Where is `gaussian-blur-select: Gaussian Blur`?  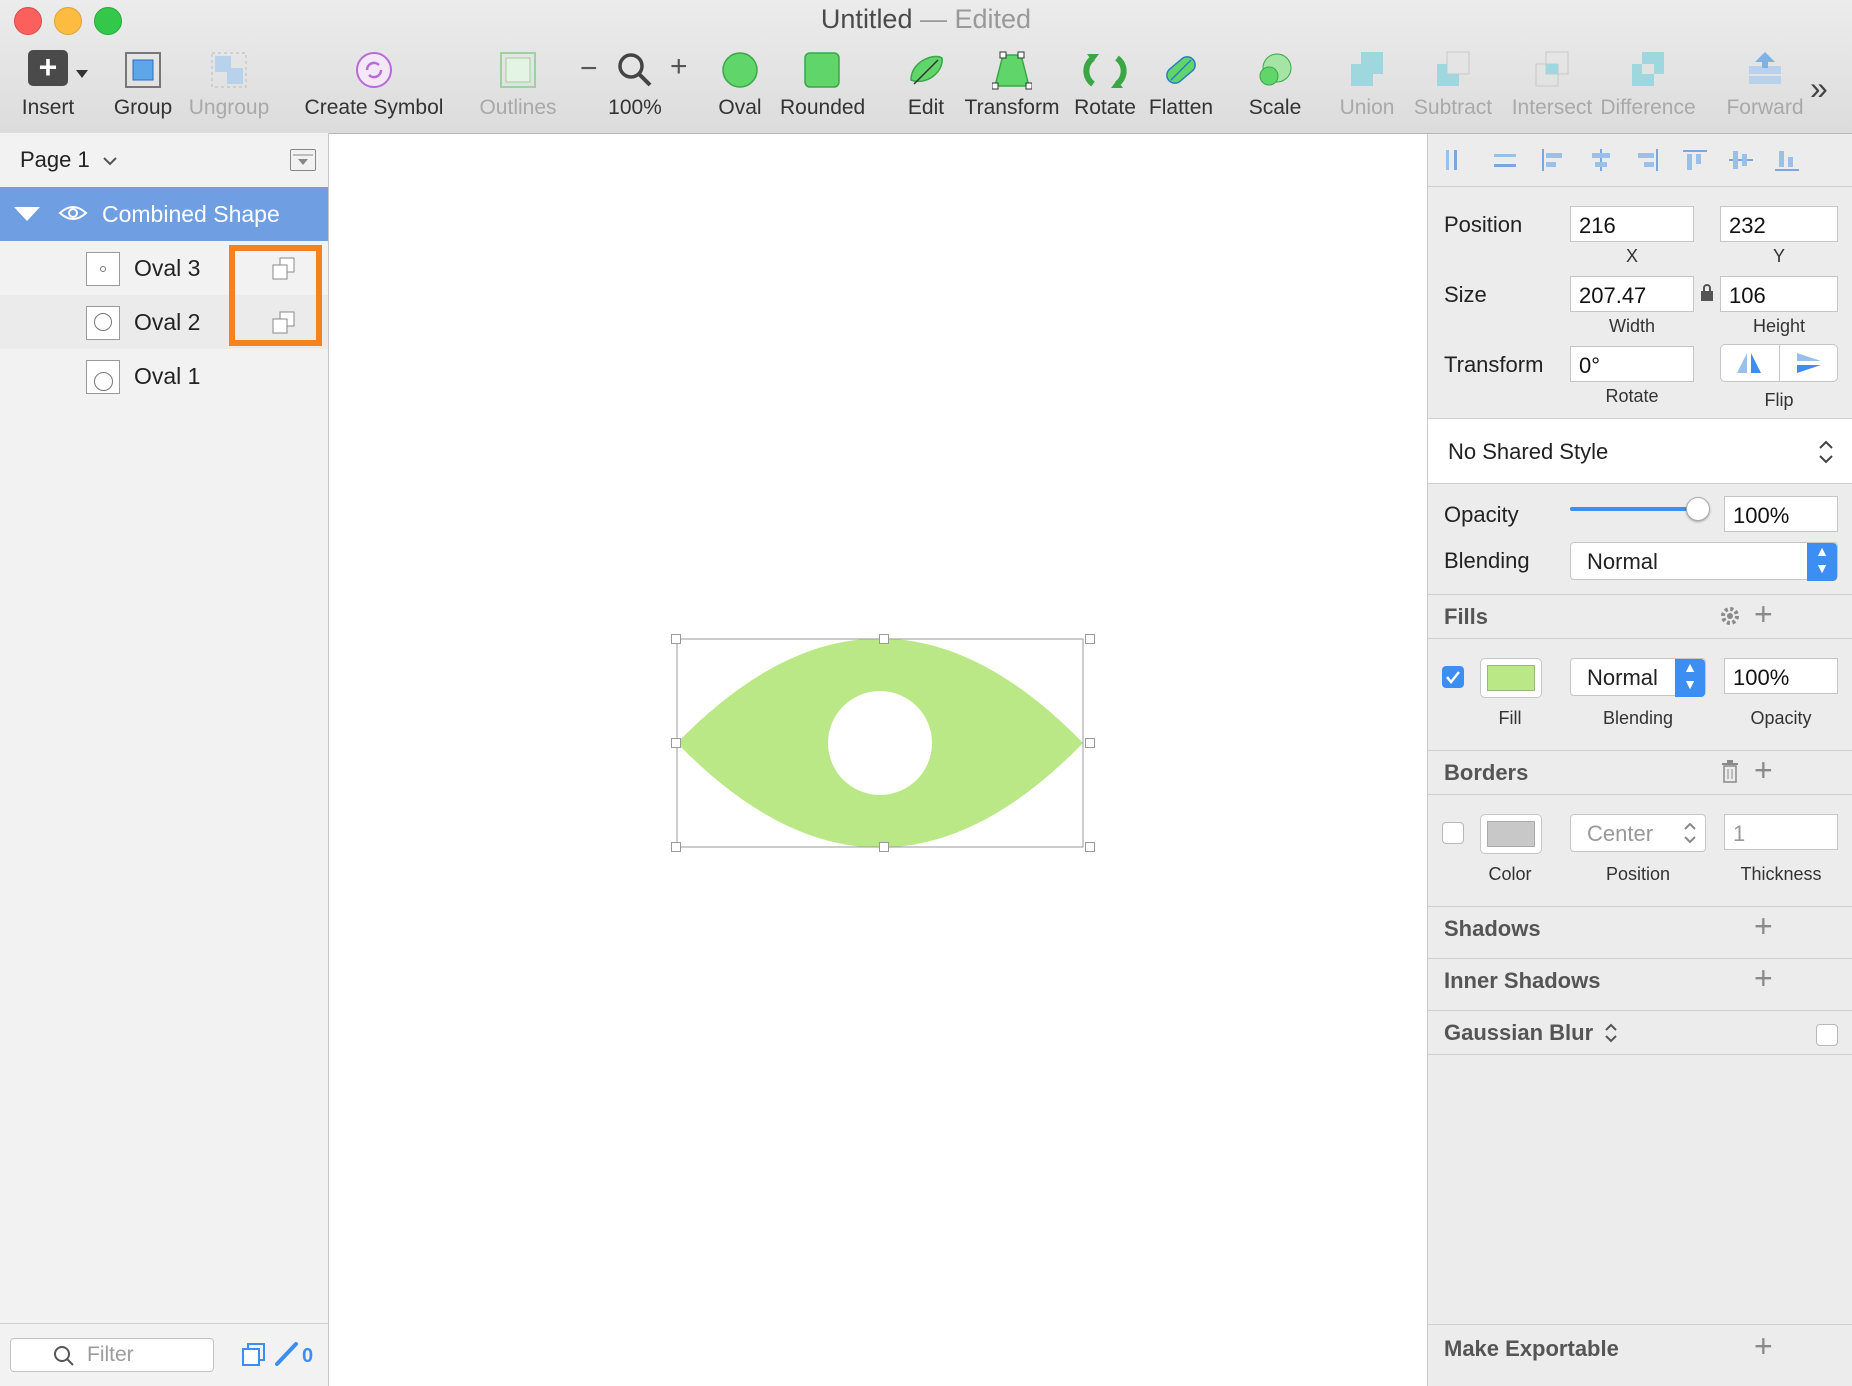
gaussian-blur-select: Gaussian Blur is located at coordinates (1531, 1033).